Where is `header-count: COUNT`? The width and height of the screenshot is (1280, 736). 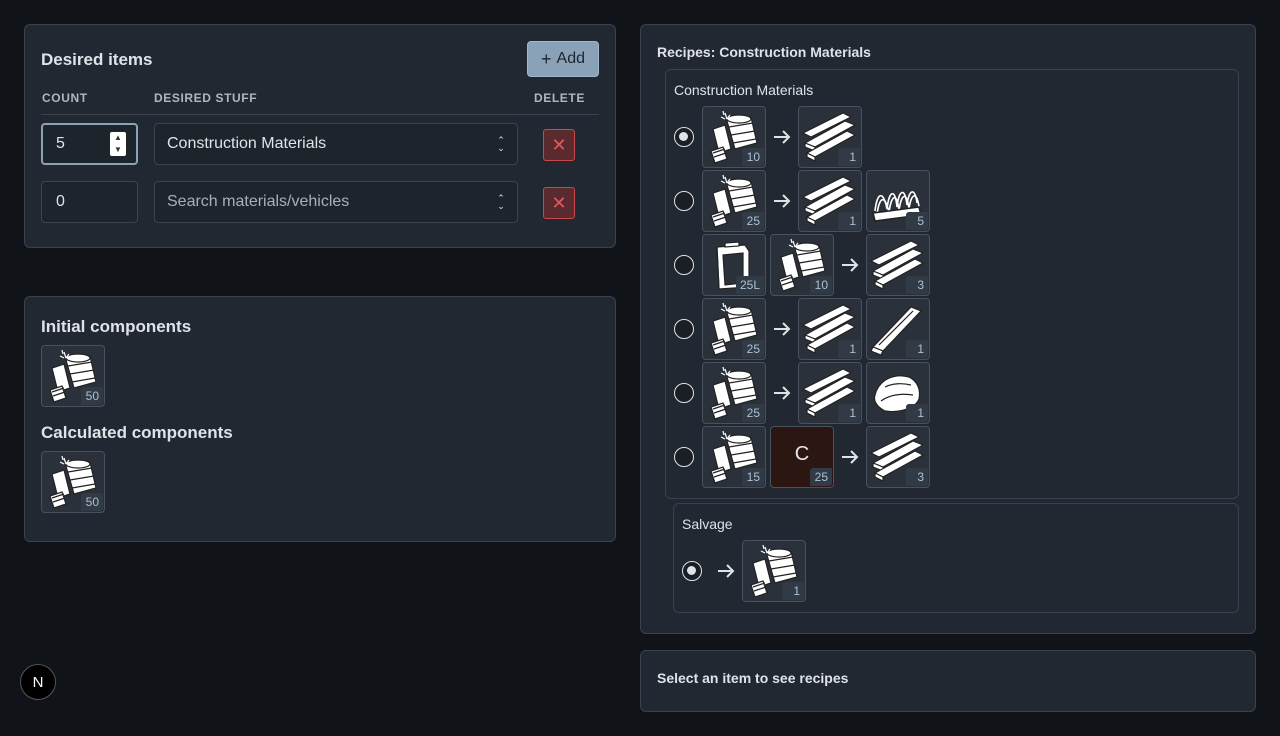
header-count: COUNT is located at coordinates (65, 98).